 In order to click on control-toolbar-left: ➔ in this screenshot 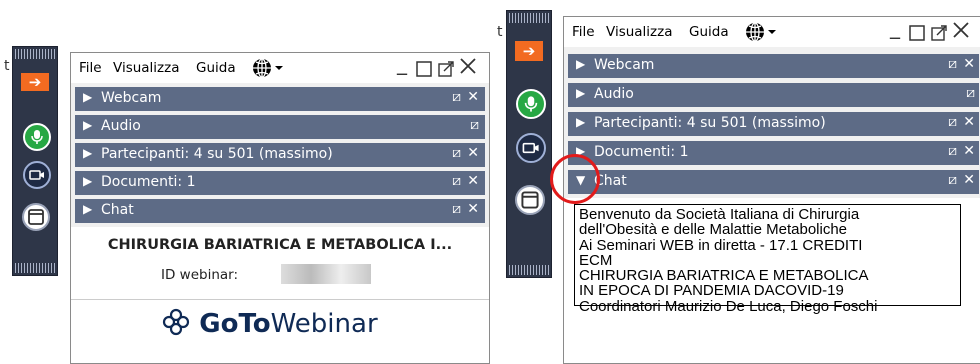, I will do `click(35, 161)`.